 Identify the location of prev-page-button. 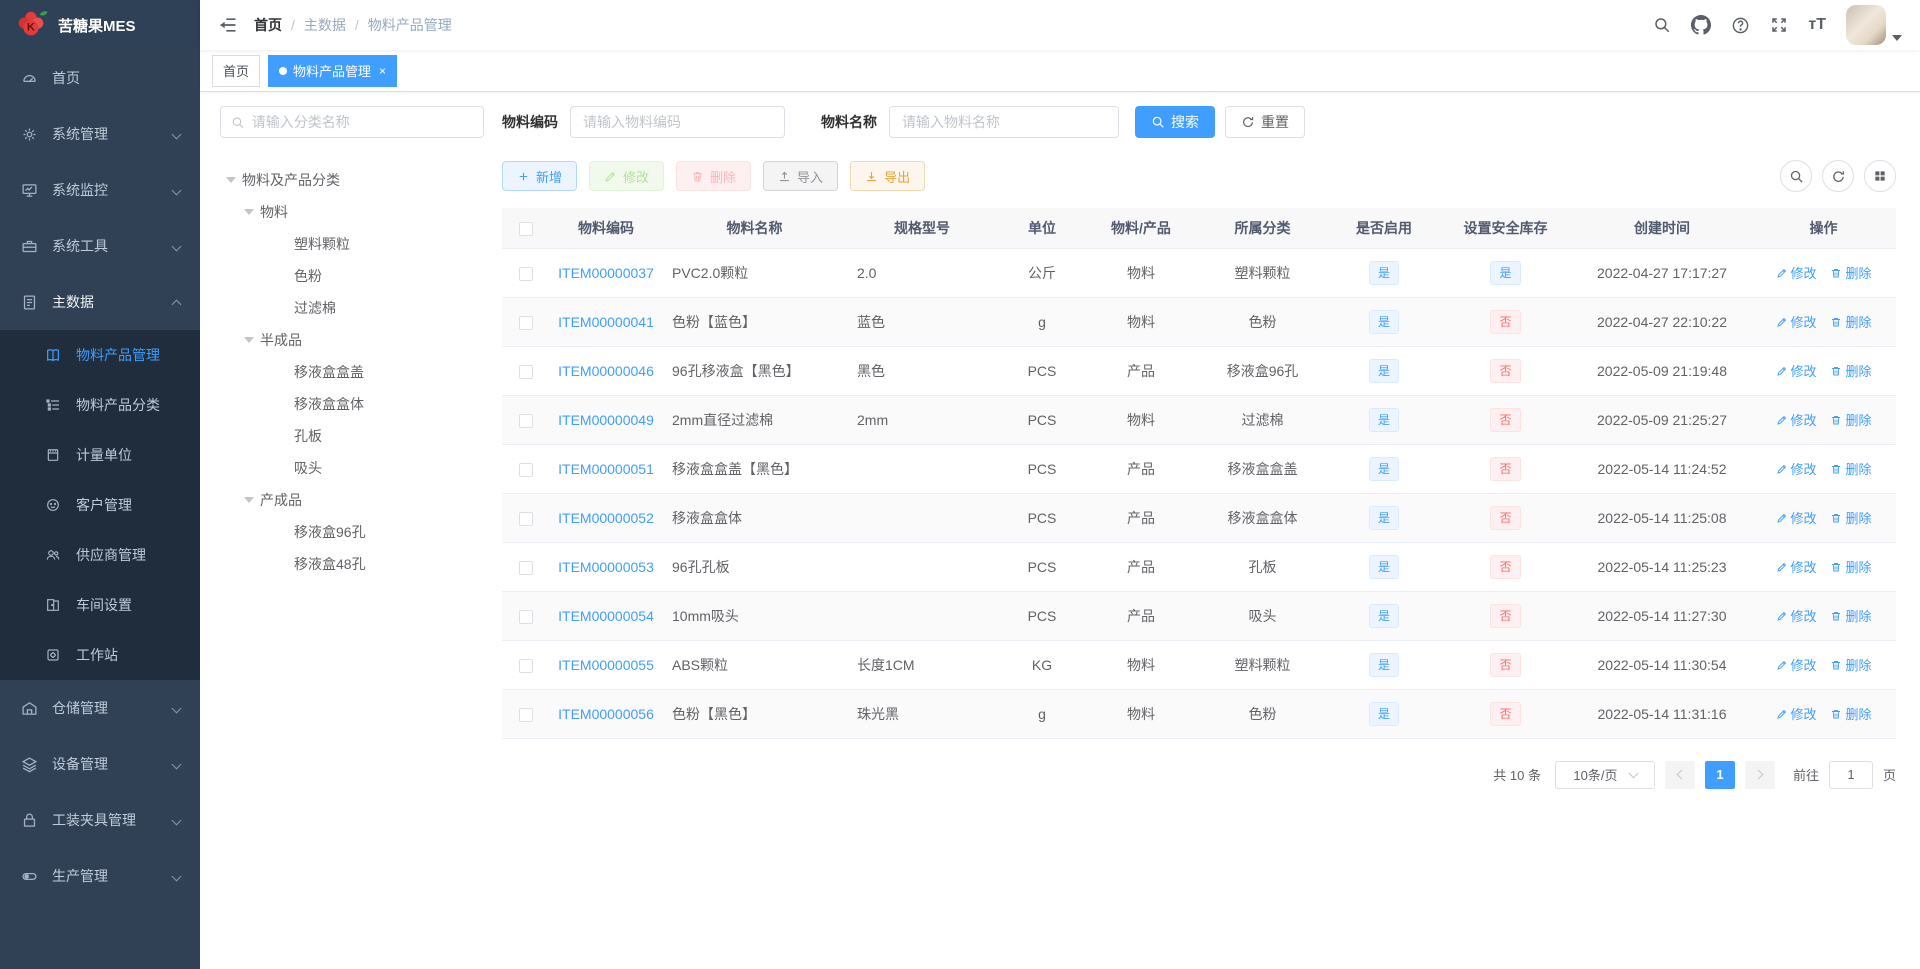
(1679, 774).